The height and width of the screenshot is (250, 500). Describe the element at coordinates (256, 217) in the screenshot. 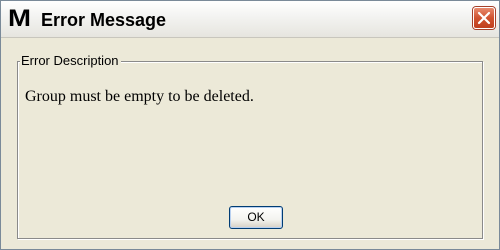

I see `ok-button: OK` at that location.